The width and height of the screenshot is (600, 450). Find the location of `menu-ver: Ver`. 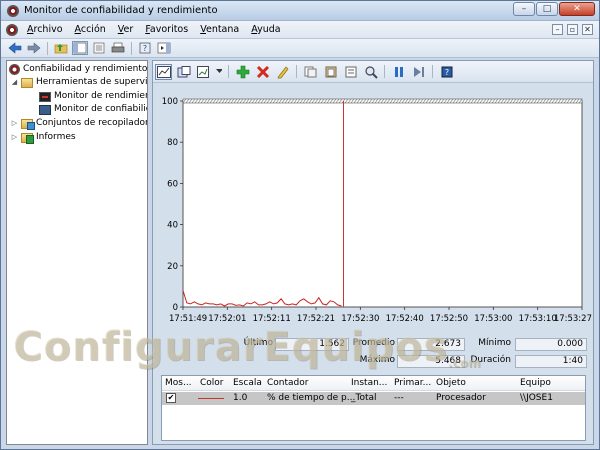

menu-ver: Ver is located at coordinates (126, 29).